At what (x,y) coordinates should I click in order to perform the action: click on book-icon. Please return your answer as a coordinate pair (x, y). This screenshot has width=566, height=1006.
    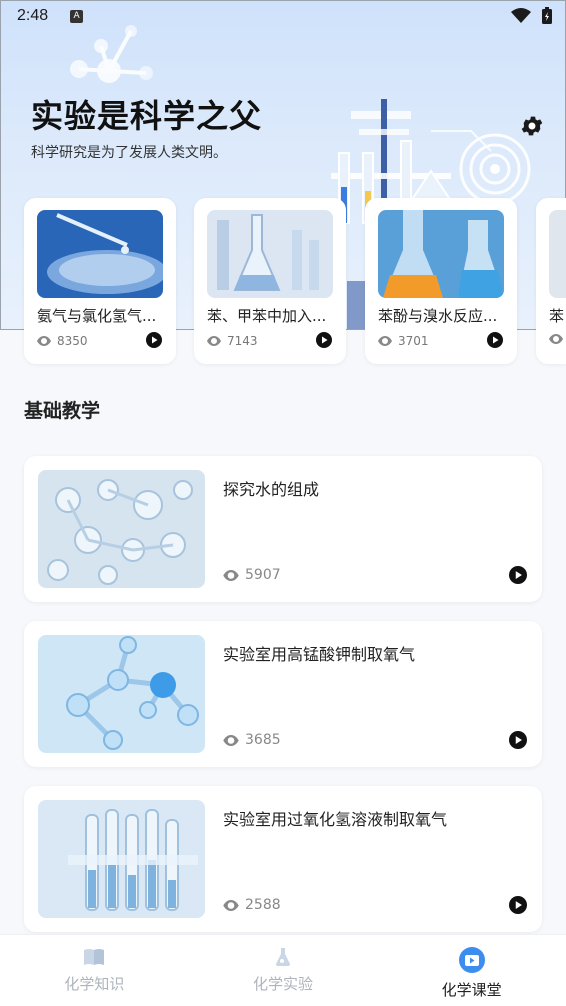
    Looking at the image, I should click on (94, 957).